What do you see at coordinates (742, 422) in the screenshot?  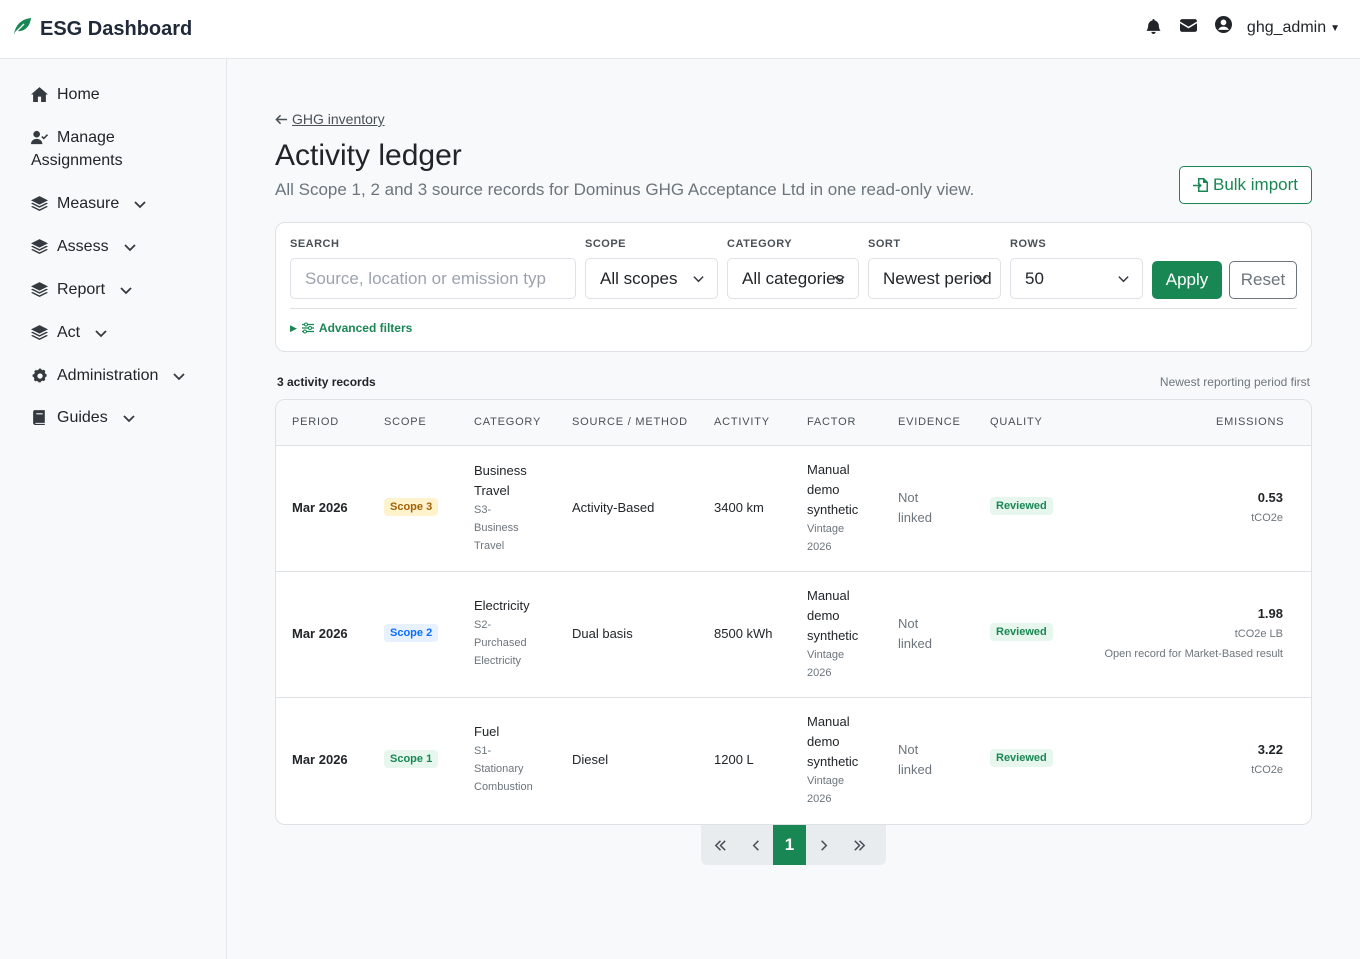 I see `column-header-activity: ACTIVITY` at bounding box center [742, 422].